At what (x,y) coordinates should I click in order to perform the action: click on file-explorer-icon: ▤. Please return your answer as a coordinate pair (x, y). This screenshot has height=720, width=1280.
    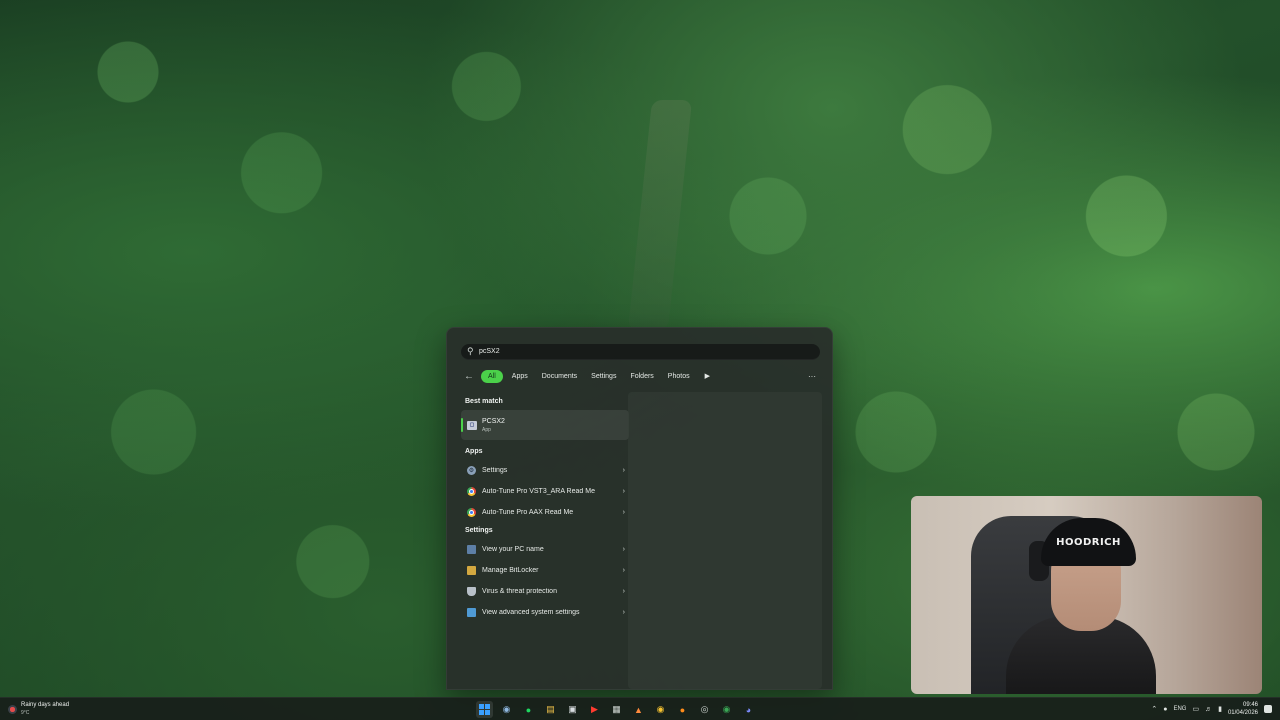
    Looking at the image, I should click on (550, 709).